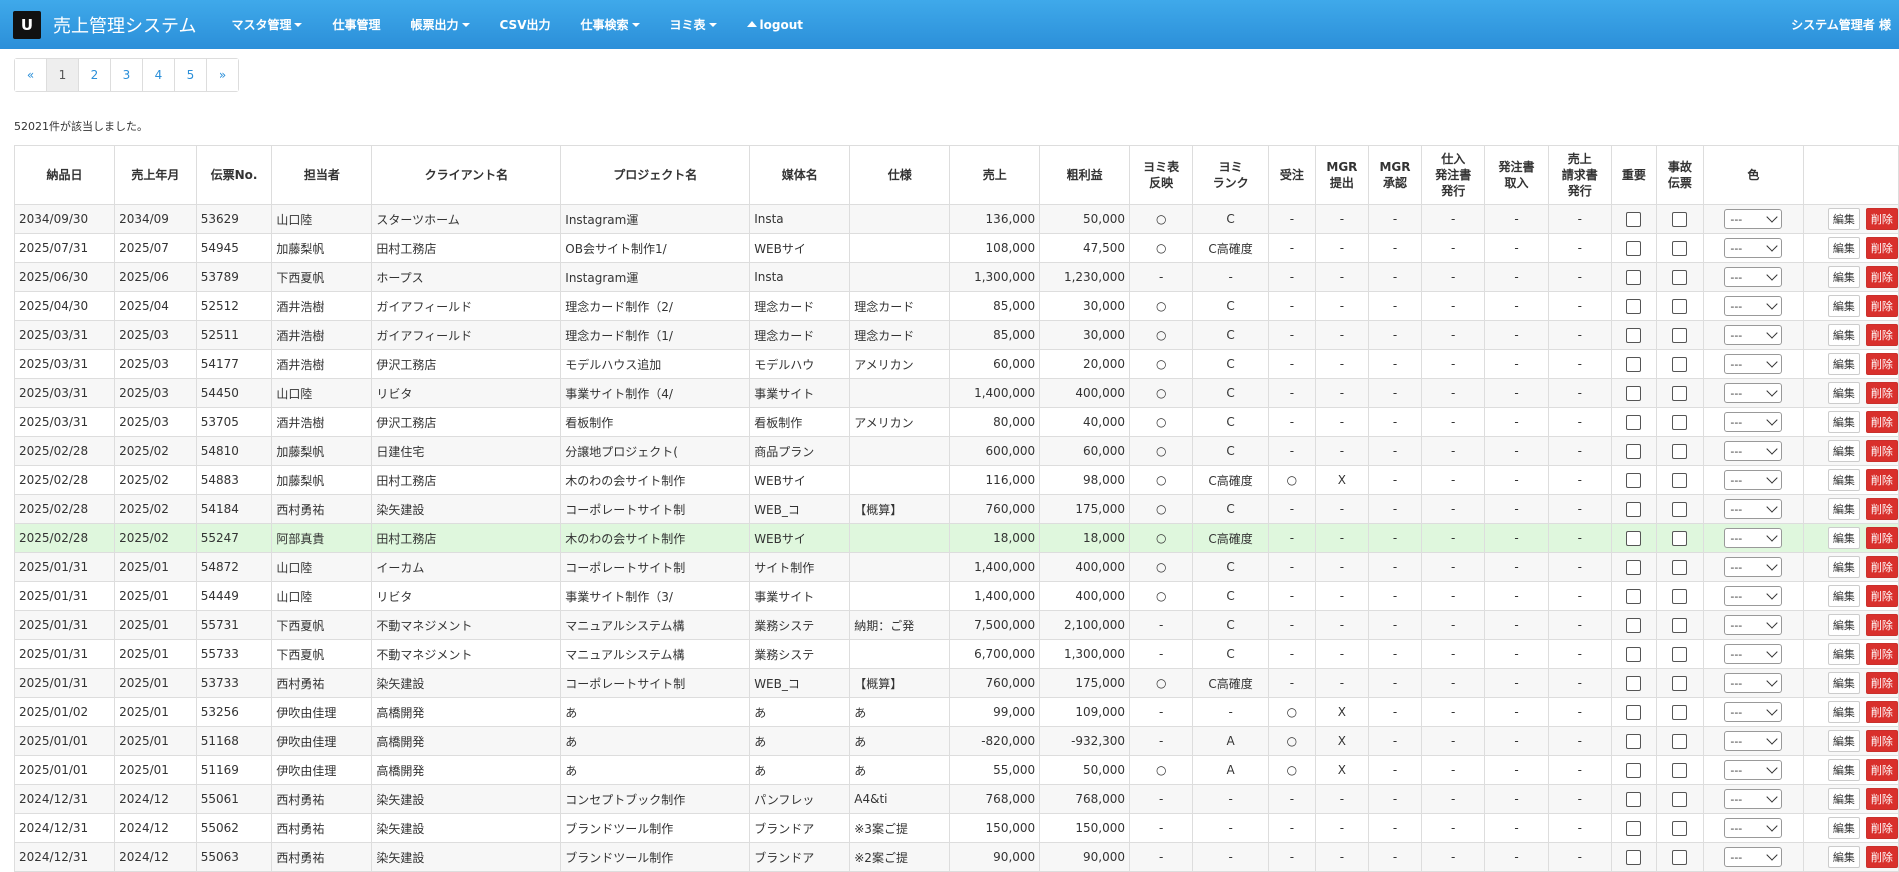 The image size is (1899, 872). What do you see at coordinates (1579, 175) in the screenshot?
I see `column-header: 売上 請求書 発行` at bounding box center [1579, 175].